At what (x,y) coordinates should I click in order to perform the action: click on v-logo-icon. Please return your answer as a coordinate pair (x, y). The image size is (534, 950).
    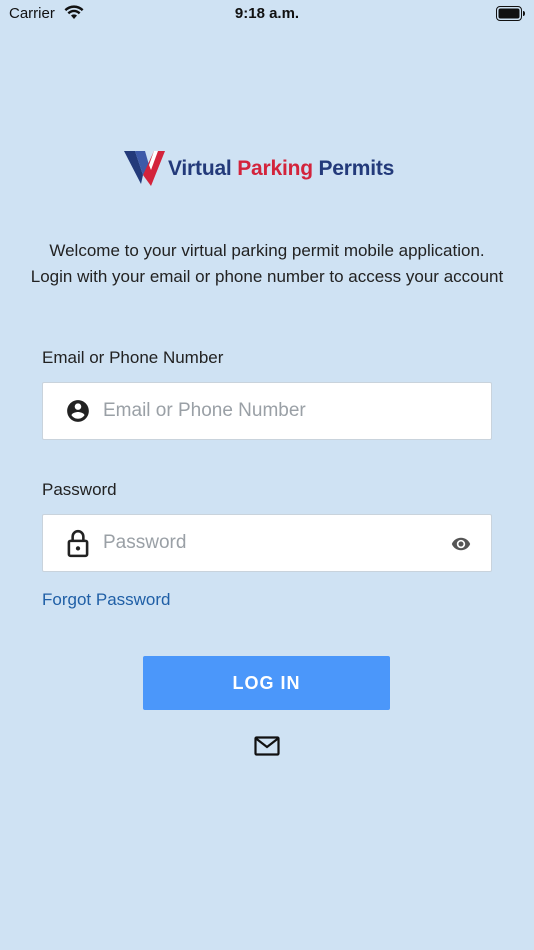
    Looking at the image, I should click on (144, 168).